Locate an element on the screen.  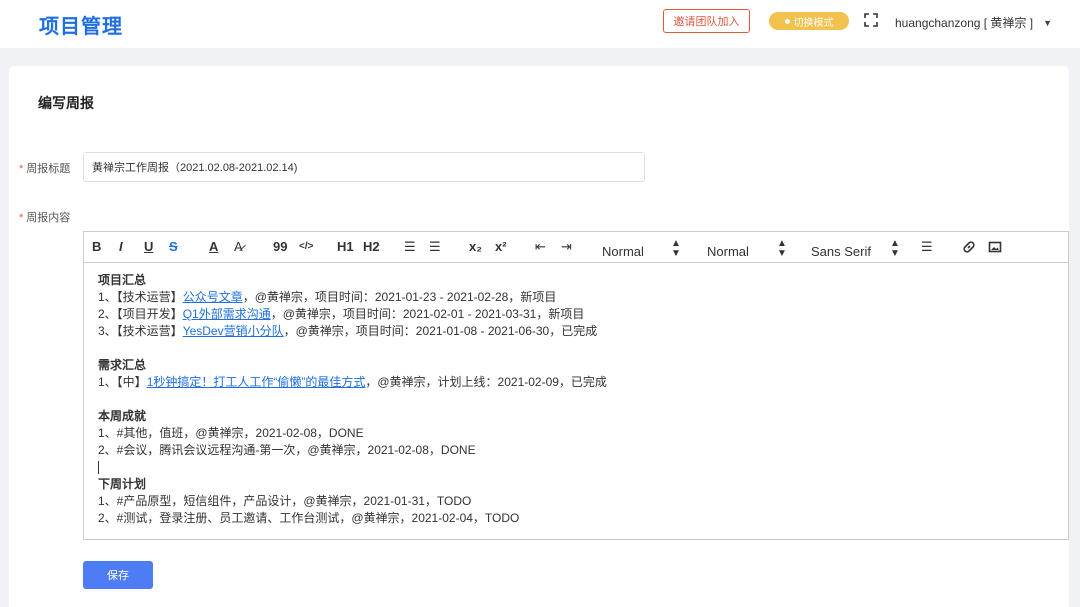
ordered-list-icon: ☰ is located at coordinates (410, 247).